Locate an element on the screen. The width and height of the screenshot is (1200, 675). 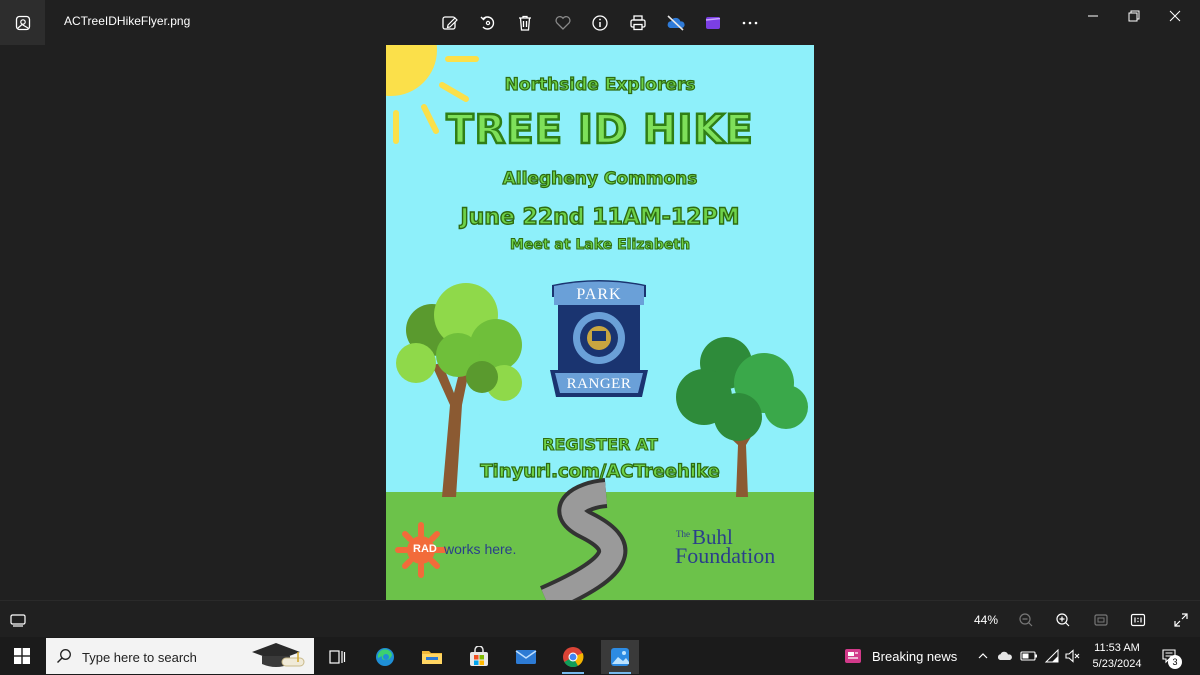
volume-muted-icon is located at coordinates (1073, 656).